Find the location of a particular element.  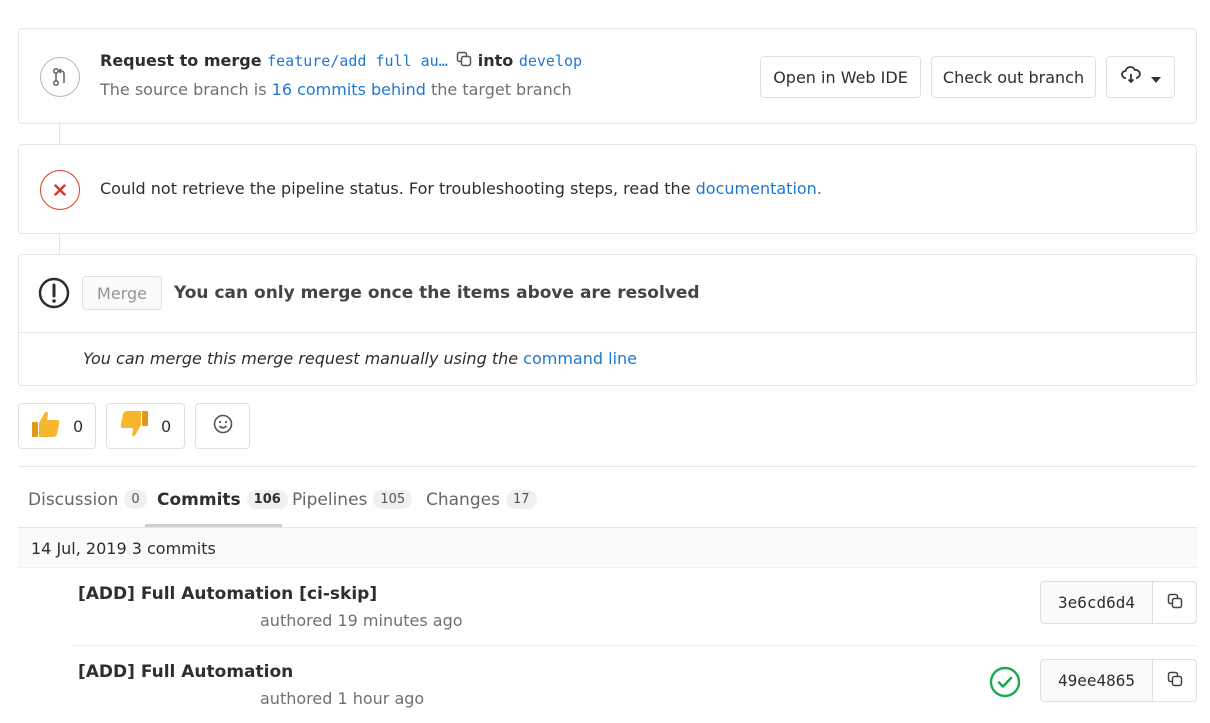

cloud-download-icon is located at coordinates (1130, 77).